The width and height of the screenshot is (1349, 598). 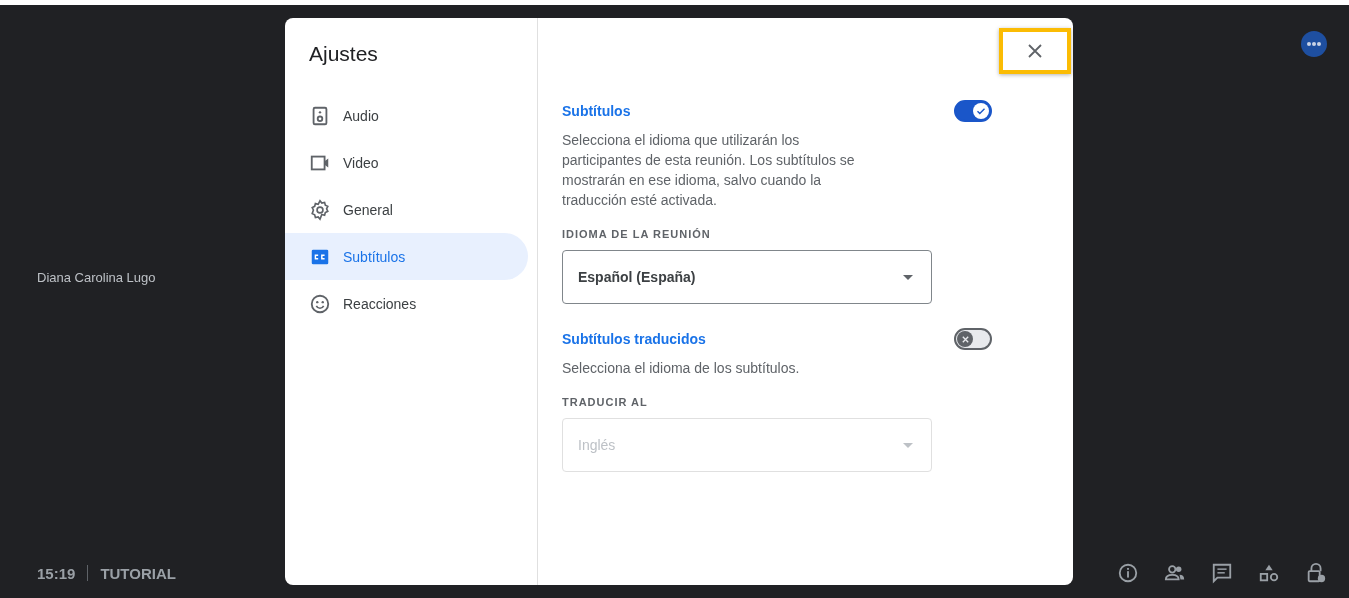 I want to click on nav-item: General, so click(x=406, y=209).